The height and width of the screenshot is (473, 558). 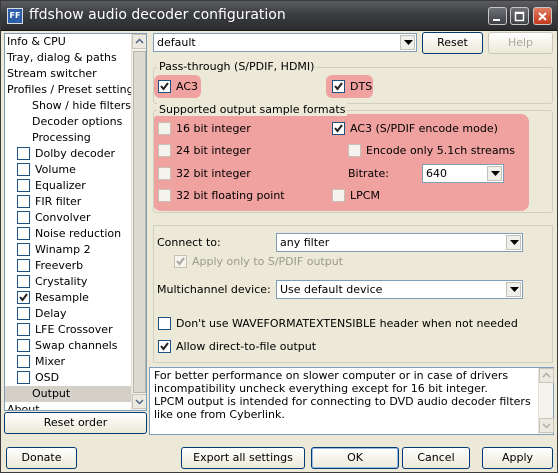 I want to click on tree-item-6: Processing, so click(x=68, y=138).